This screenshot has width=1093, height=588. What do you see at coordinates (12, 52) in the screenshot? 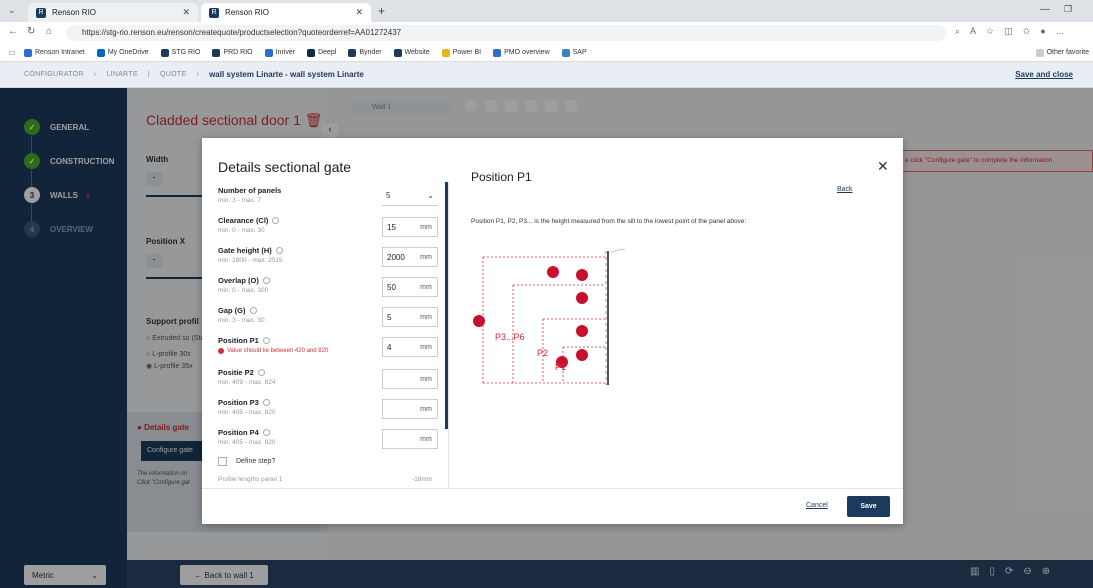
I see `collections-icon: ▭` at bounding box center [12, 52].